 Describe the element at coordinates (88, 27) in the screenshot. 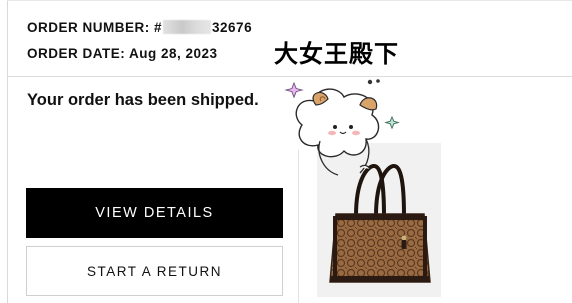

I see `order-number-label: ORDER NUMBER:` at that location.